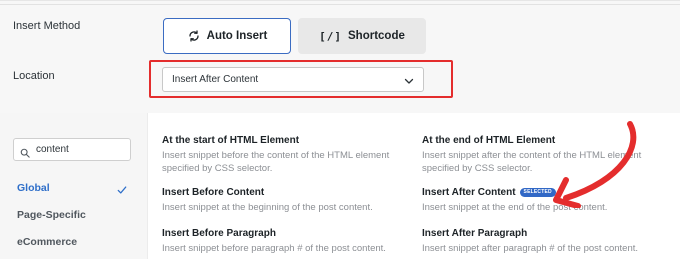  What do you see at coordinates (213, 192) in the screenshot?
I see `option-title: Insert Before Content` at bounding box center [213, 192].